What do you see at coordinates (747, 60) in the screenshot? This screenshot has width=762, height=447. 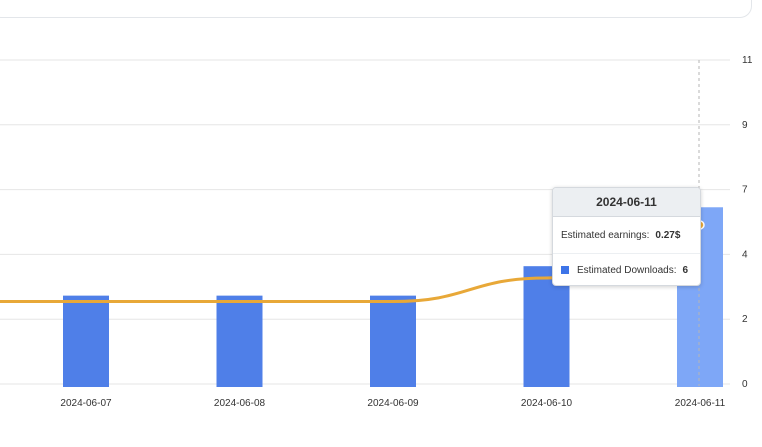 I see `y-tick-label: 11` at bounding box center [747, 60].